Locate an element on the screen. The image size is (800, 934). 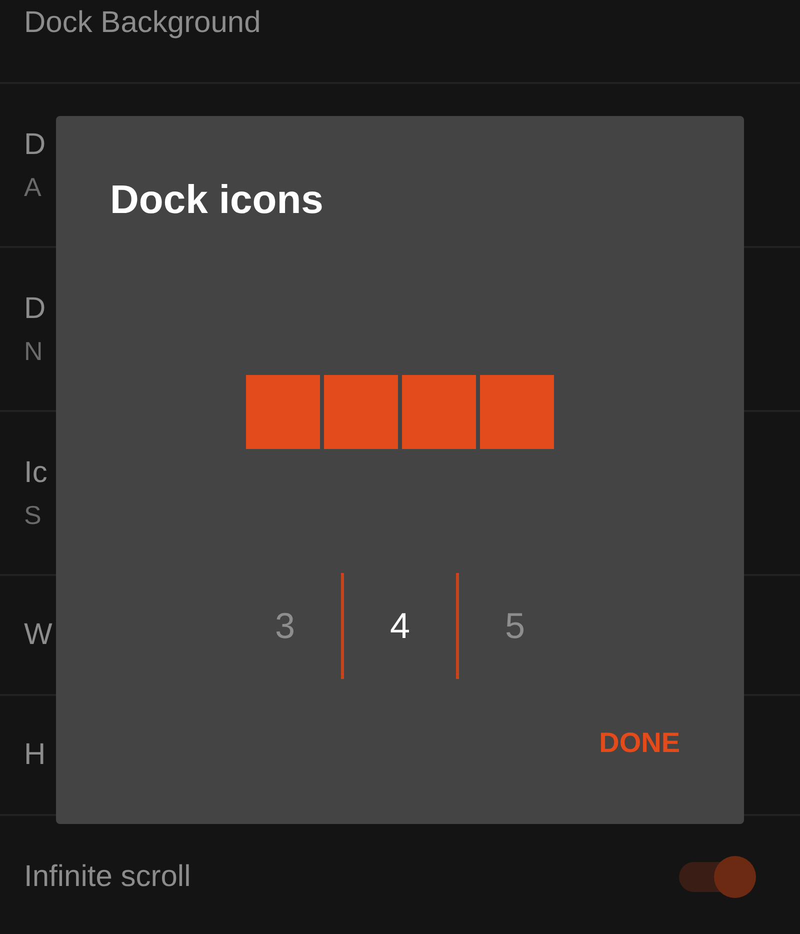
dialog-title: Dock icons is located at coordinates (217, 200).